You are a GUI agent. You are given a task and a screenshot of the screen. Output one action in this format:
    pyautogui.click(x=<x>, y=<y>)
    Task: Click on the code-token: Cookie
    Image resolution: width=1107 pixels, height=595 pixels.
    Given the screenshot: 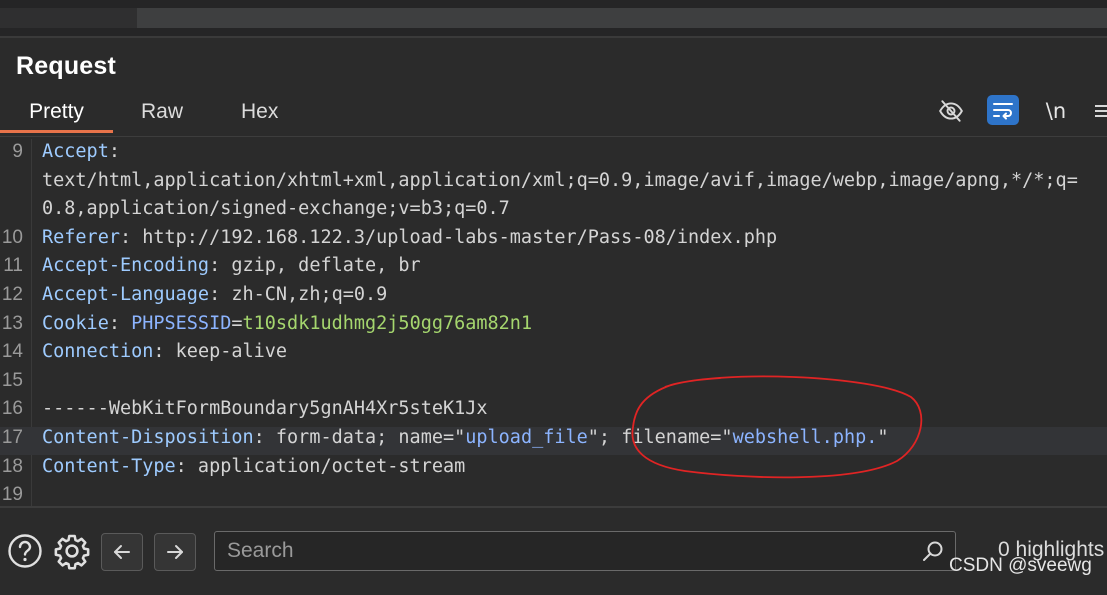 What is the action you would take?
    pyautogui.click(x=75, y=323)
    